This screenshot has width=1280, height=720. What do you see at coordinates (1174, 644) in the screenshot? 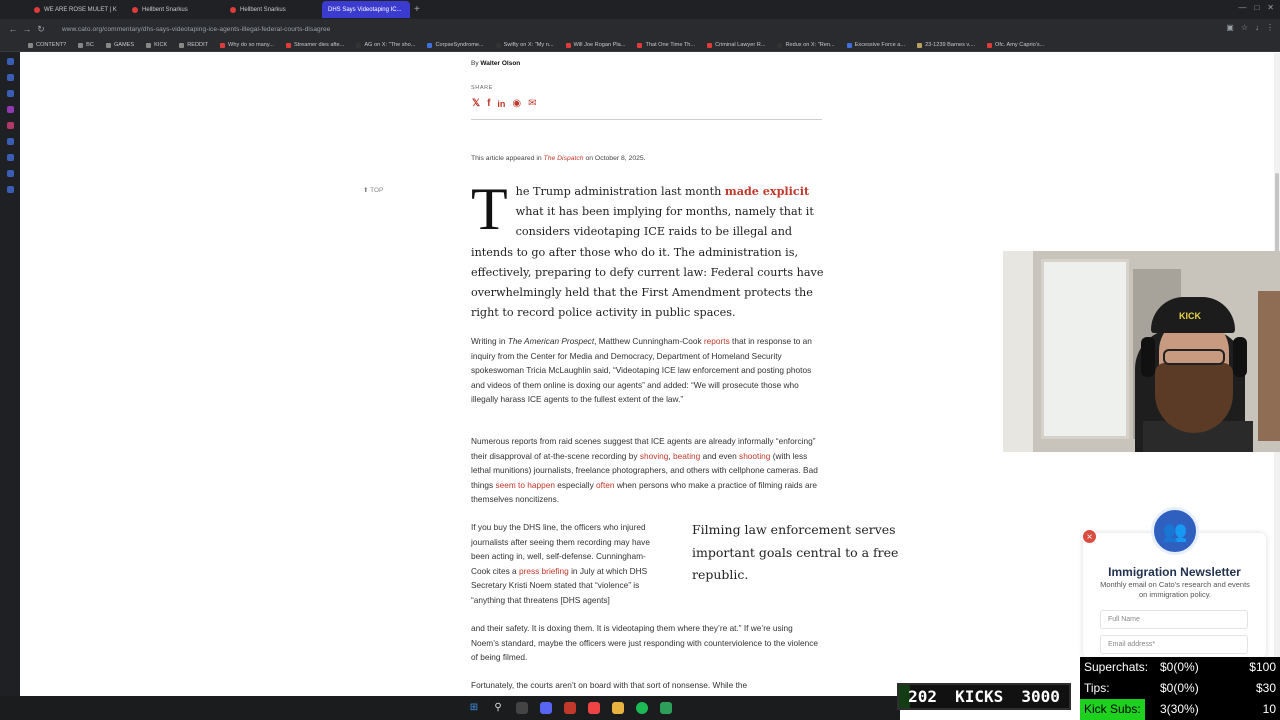
I see `email-field: Email address*` at bounding box center [1174, 644].